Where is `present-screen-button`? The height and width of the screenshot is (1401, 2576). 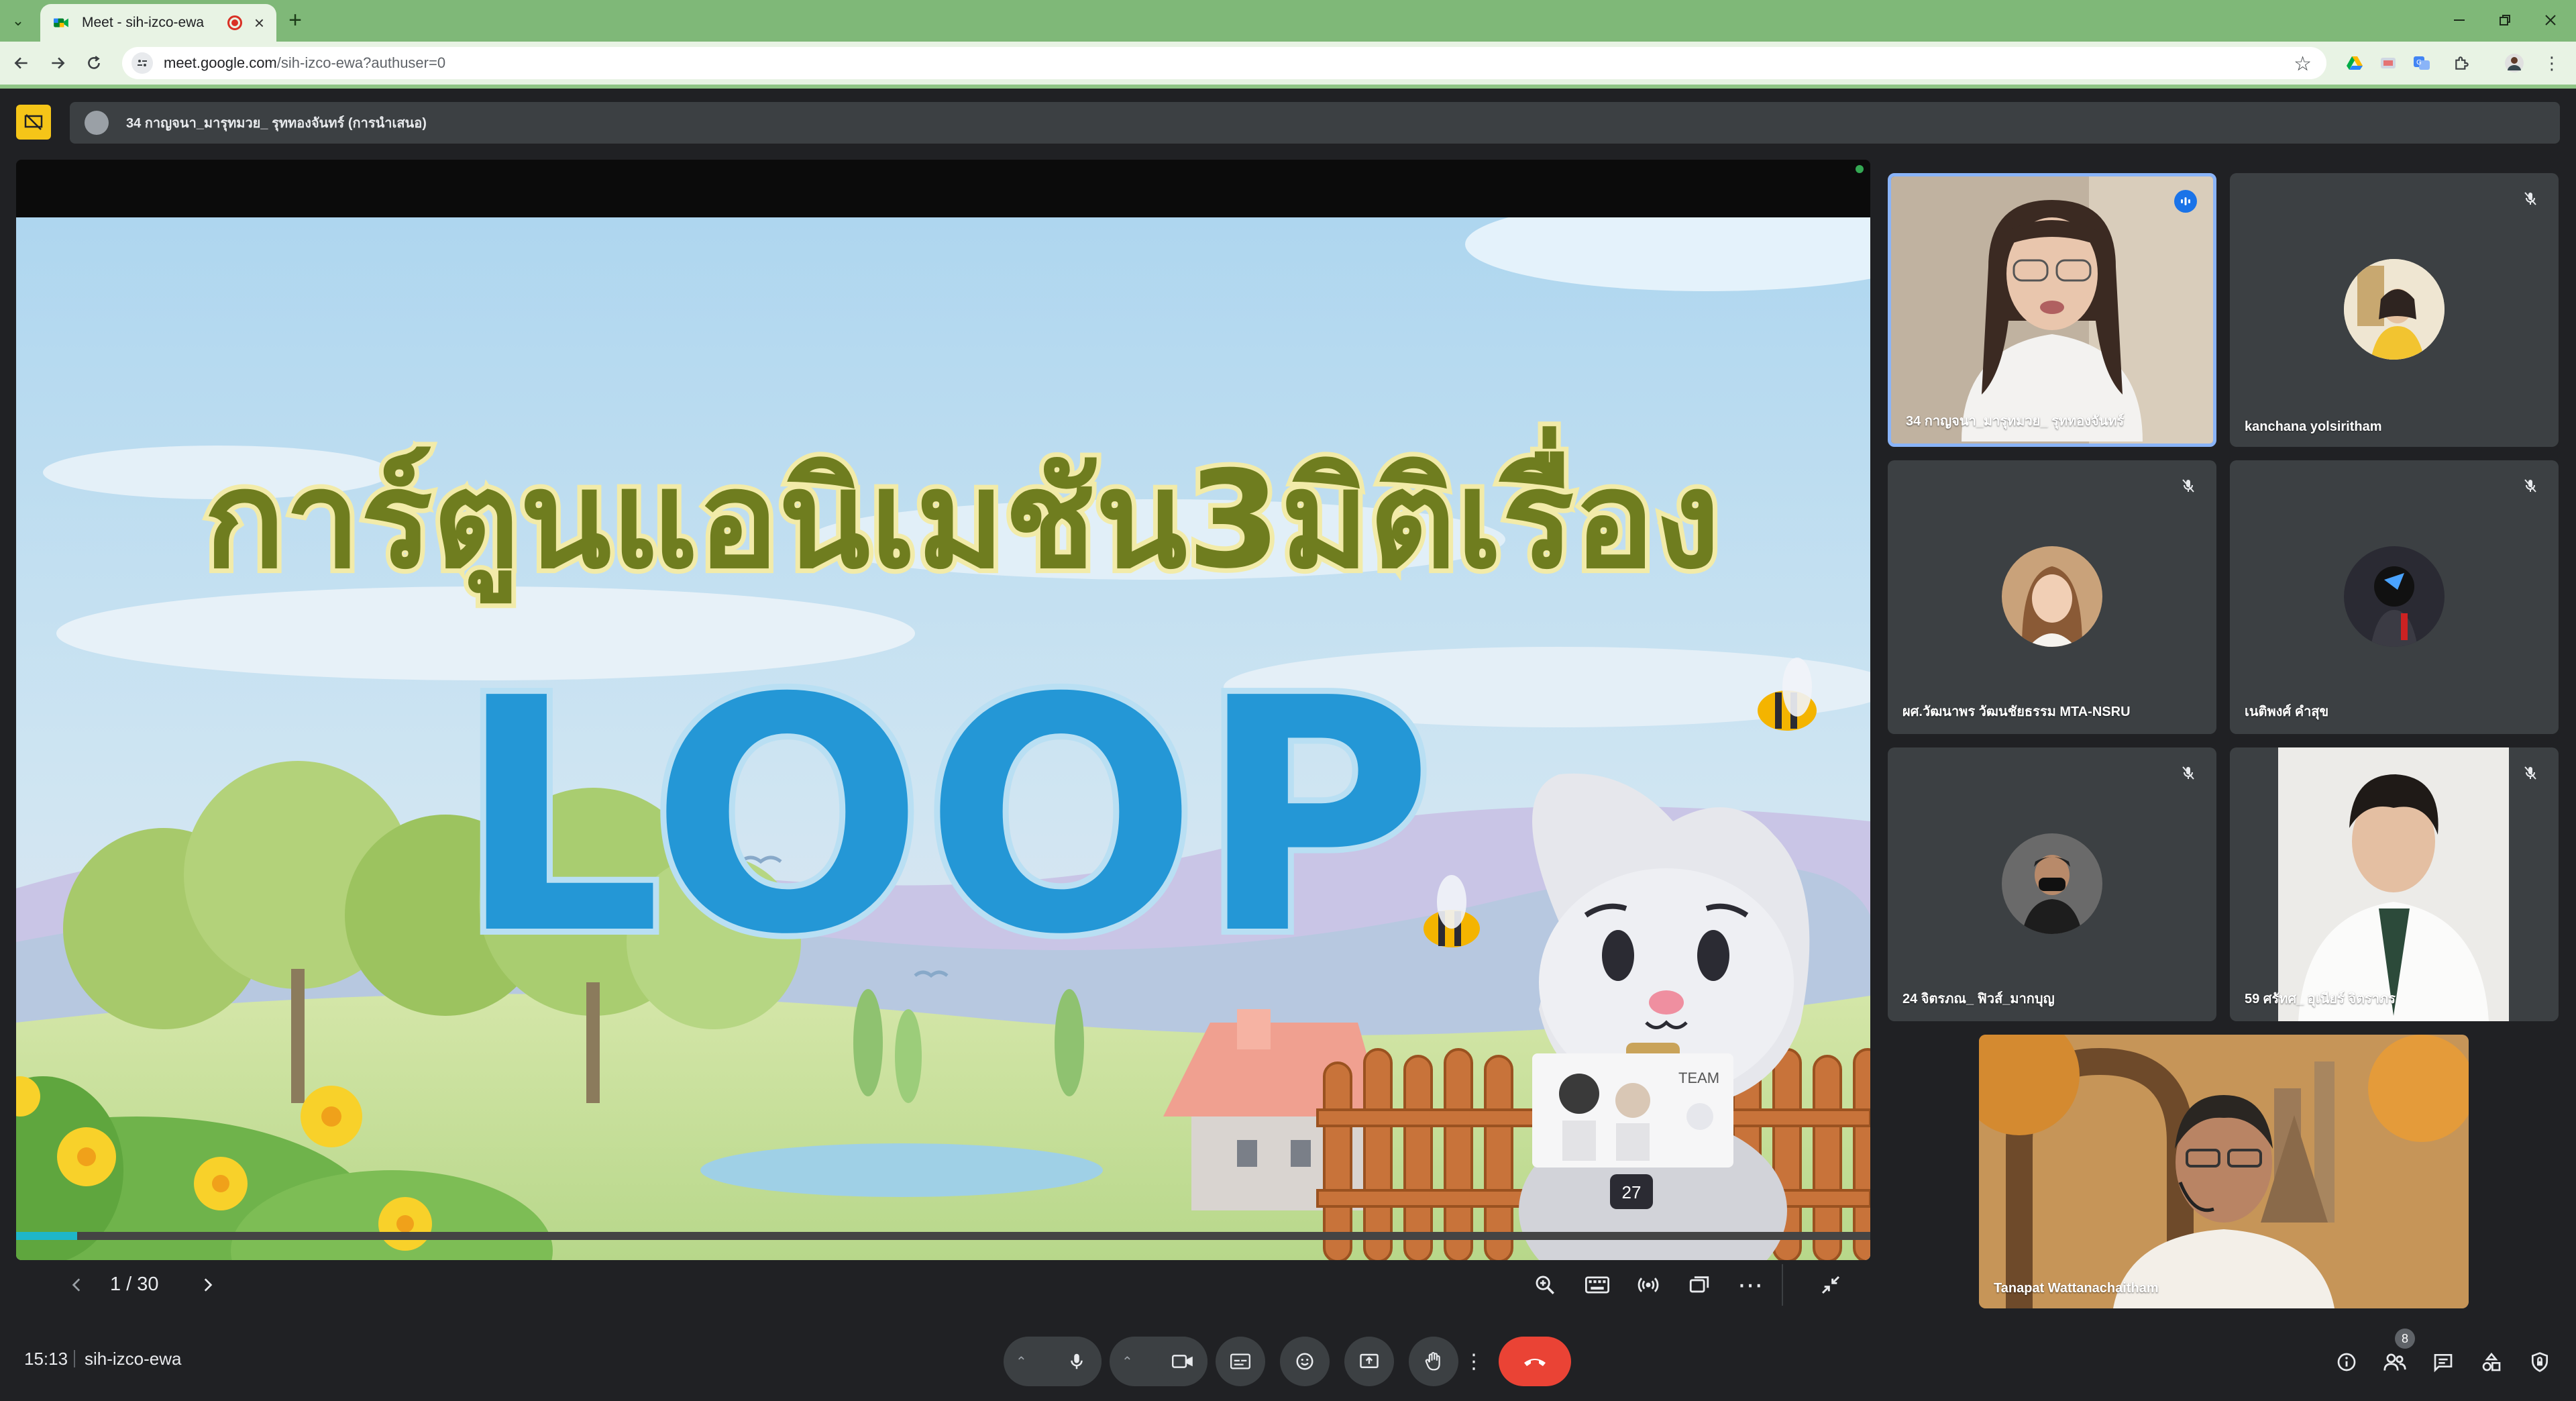 present-screen-button is located at coordinates (1369, 1361).